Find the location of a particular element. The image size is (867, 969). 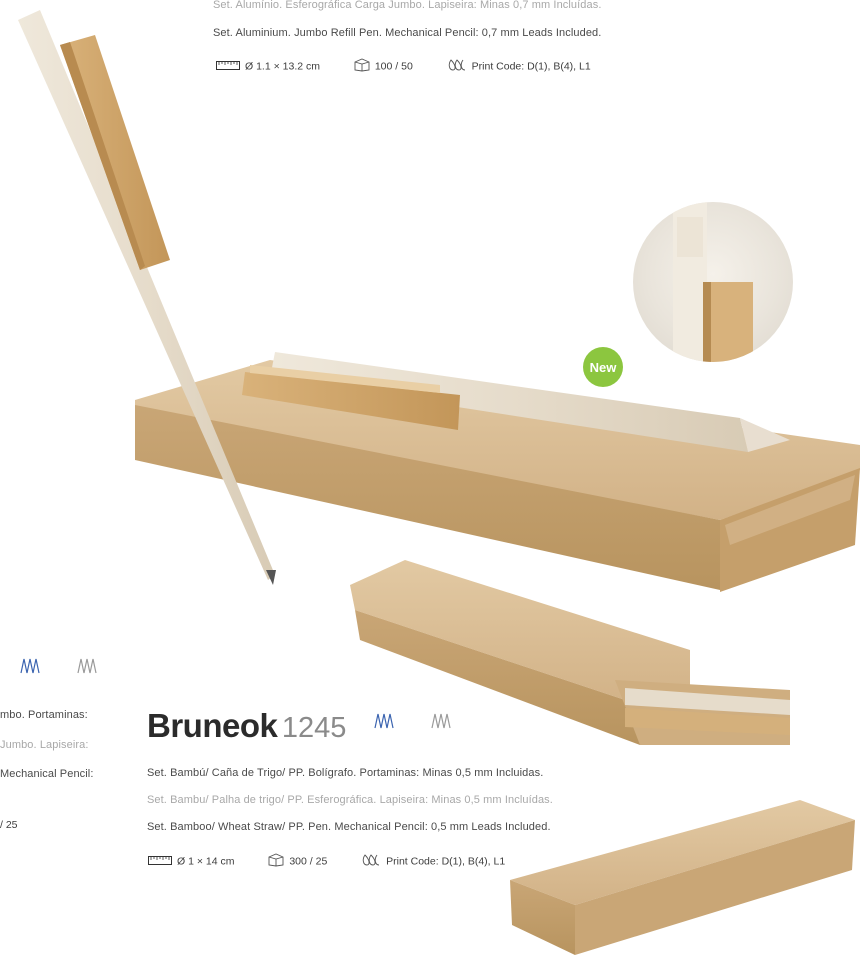

small-closed-box is located at coordinates (682, 877).